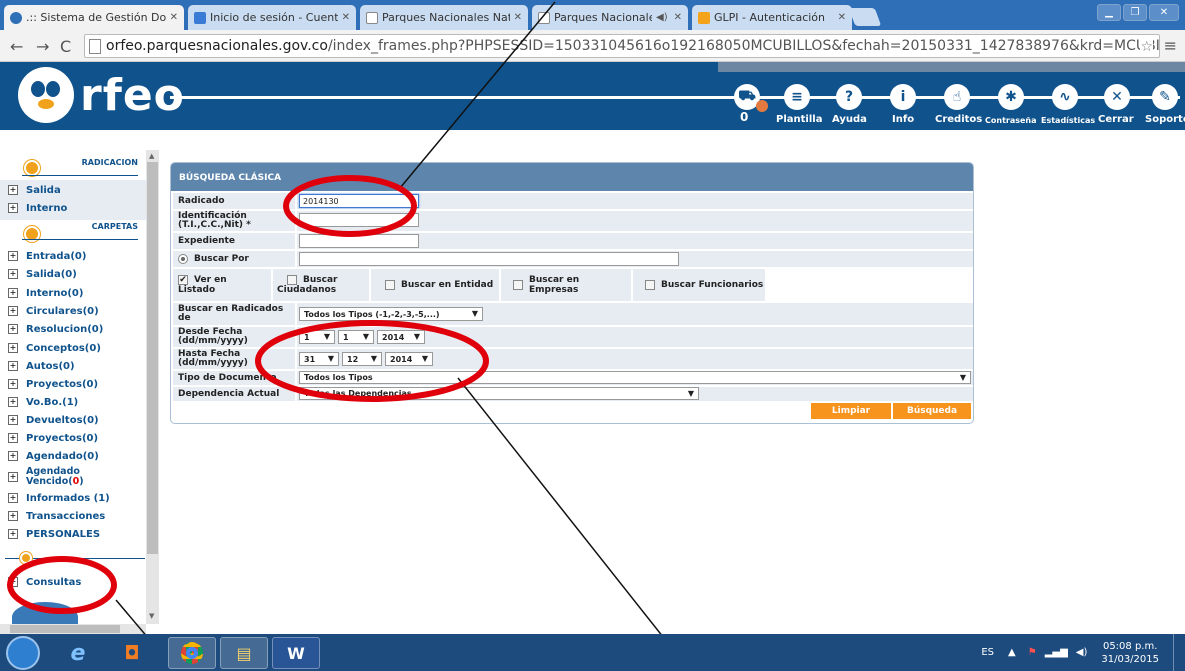  Describe the element at coordinates (317, 337) in the screenshot. I see `desde-day-select: 1 ▼` at that location.